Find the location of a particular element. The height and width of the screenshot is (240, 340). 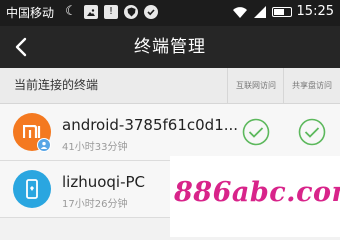

internet-access-check-icon is located at coordinates (256, 132).